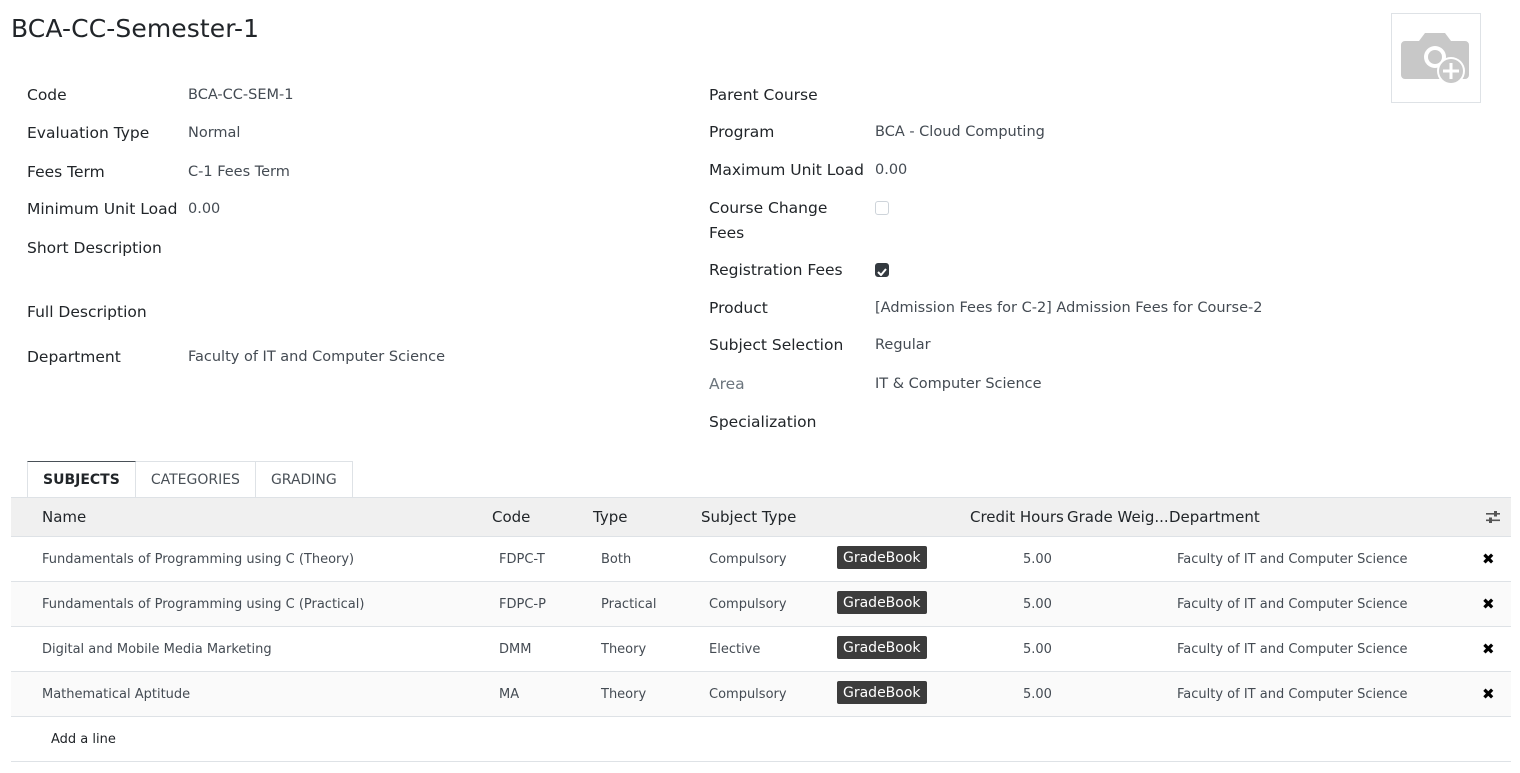 The image size is (1520, 773). Describe the element at coordinates (81, 479) in the screenshot. I see `tab-subjects: SUBJECTS` at that location.